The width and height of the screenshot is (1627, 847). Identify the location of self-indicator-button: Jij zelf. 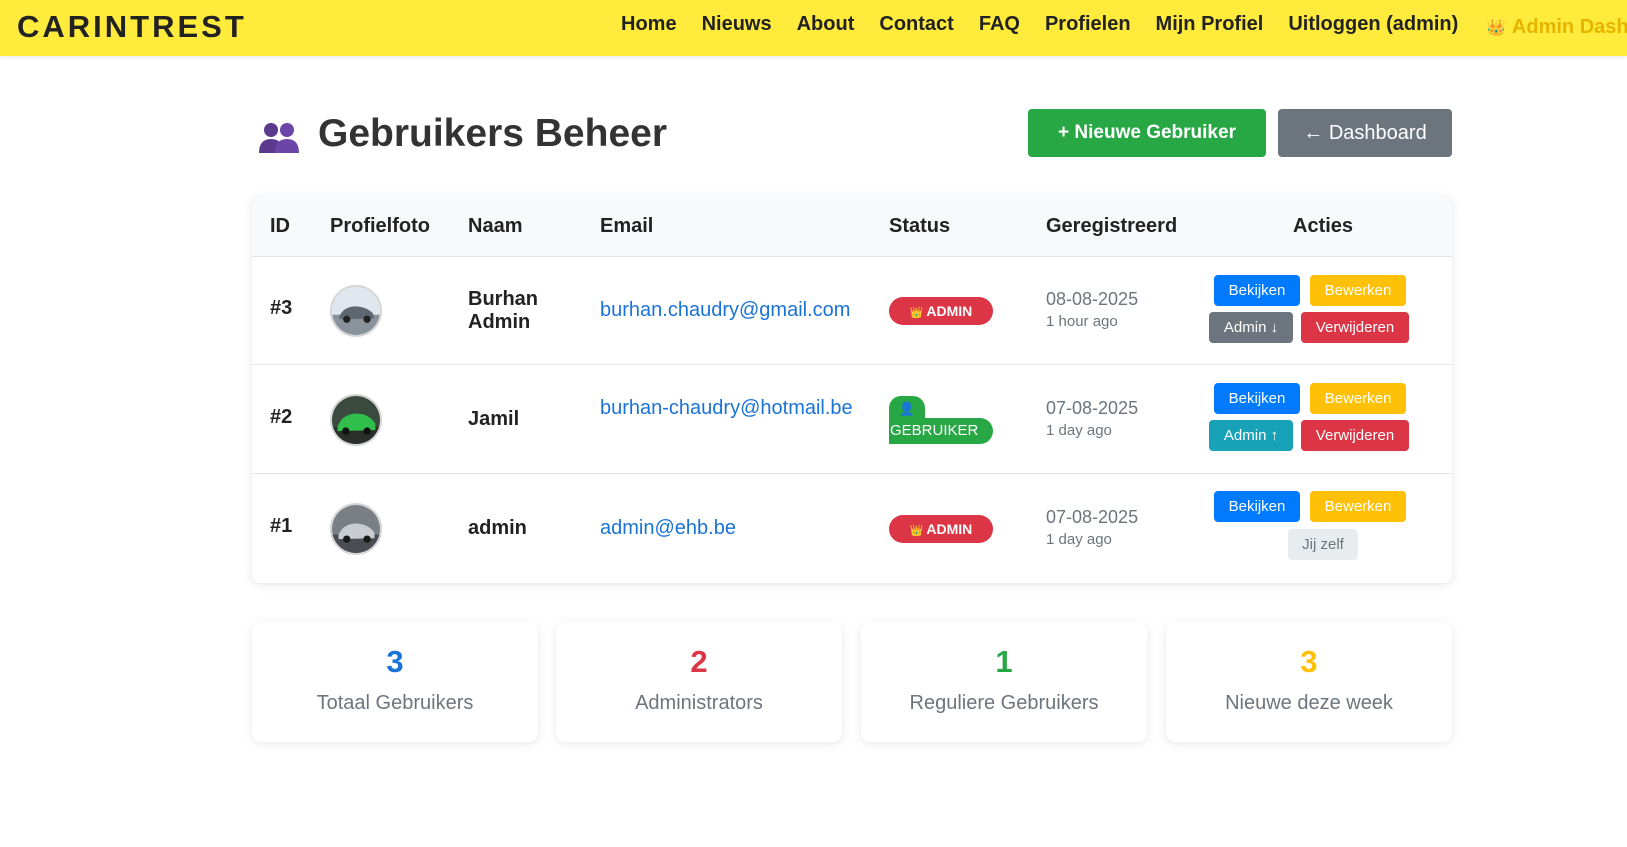
(1323, 544).